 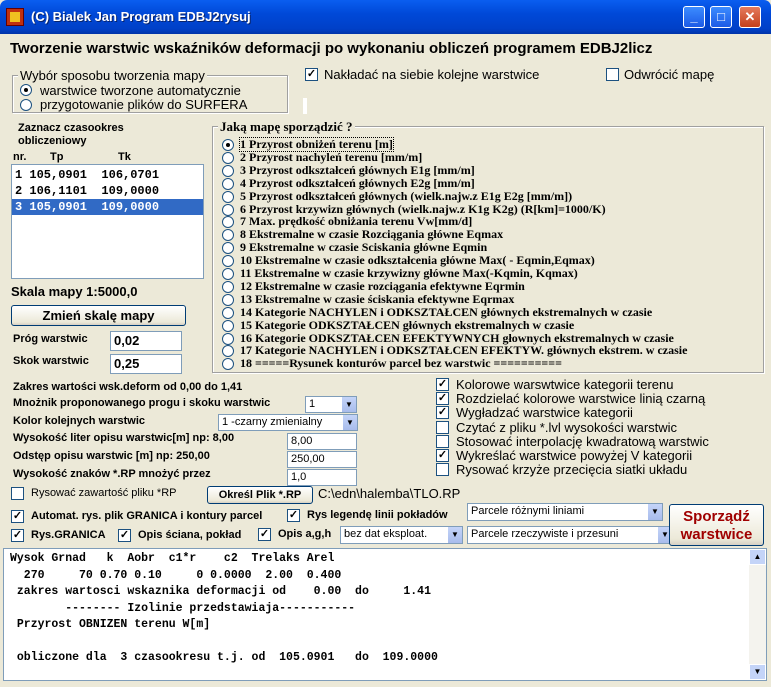 I want to click on window-title: (C) Bialek Jan Program EDBJ2rysuj, so click(x=141, y=16).